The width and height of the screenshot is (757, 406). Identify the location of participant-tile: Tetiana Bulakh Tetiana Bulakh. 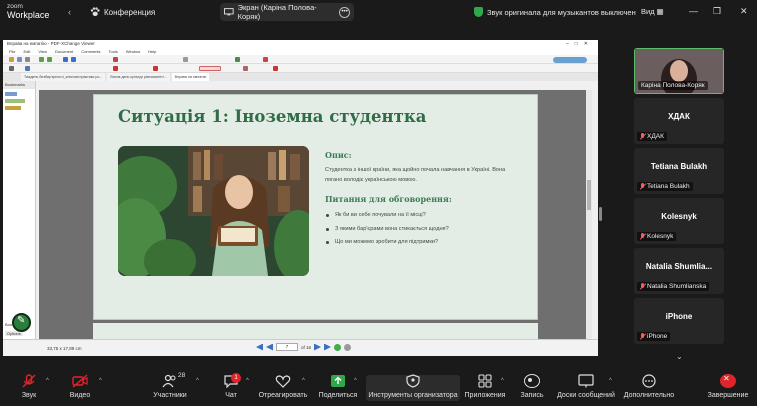
(679, 171).